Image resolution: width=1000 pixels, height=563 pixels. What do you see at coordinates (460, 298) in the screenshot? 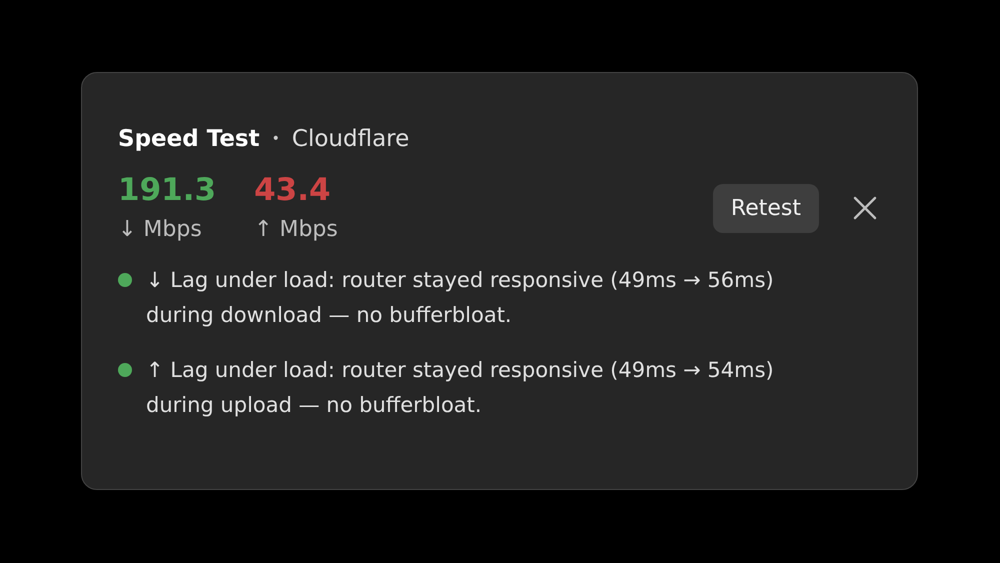
I see `status-message: ↓ Lag under load: router stayed responsive (49ms → 56ms) during download — no bufferbloat.` at bounding box center [460, 298].